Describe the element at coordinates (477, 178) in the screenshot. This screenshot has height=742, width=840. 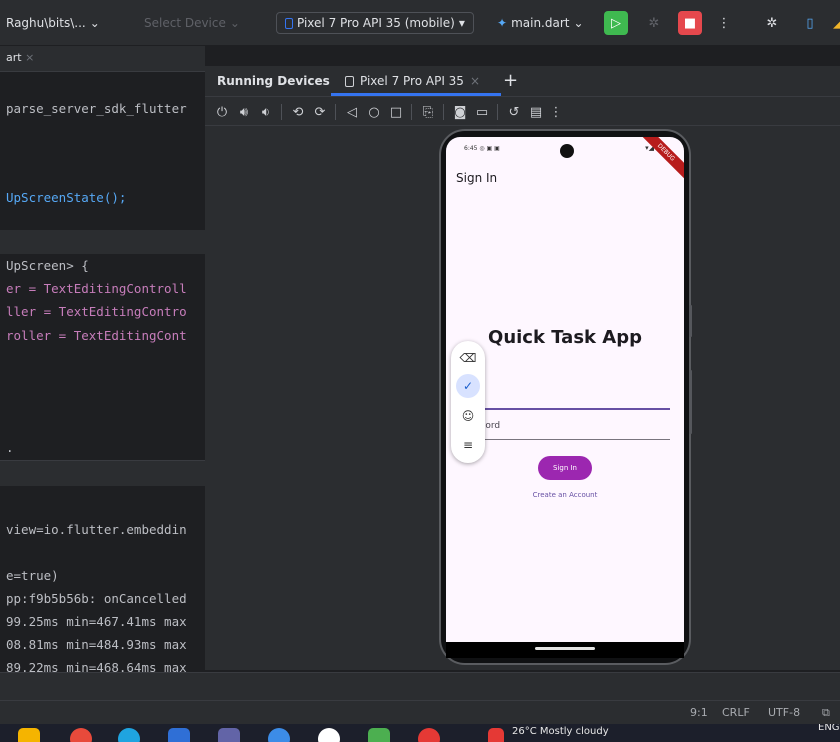
I see `app-bar-title: Sign In` at that location.